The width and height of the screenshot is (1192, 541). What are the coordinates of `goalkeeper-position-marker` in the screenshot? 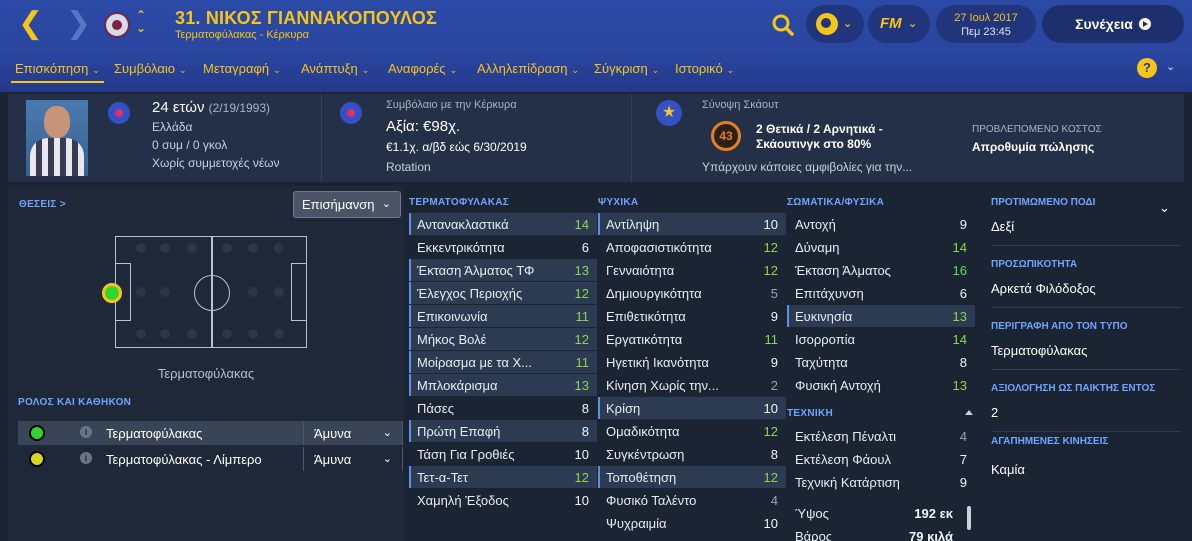 It's located at (112, 293).